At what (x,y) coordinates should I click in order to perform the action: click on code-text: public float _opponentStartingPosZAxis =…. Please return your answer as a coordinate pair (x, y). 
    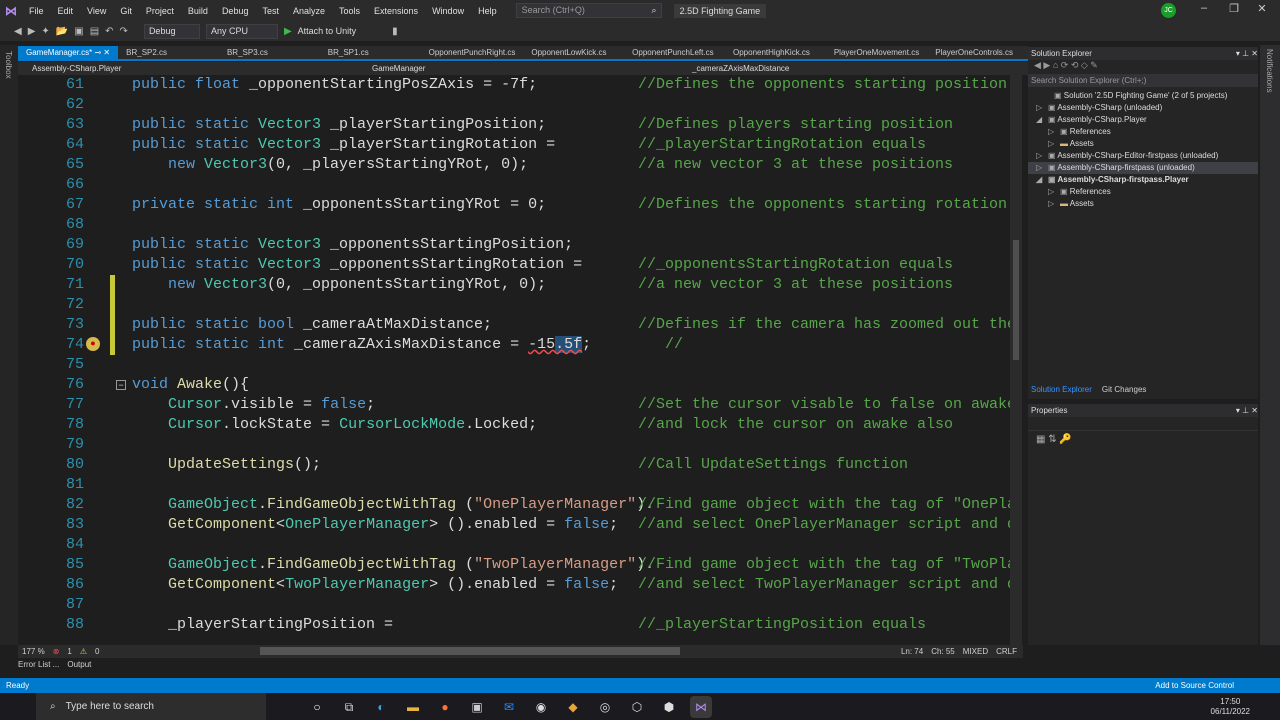
    Looking at the image, I should click on (334, 85).